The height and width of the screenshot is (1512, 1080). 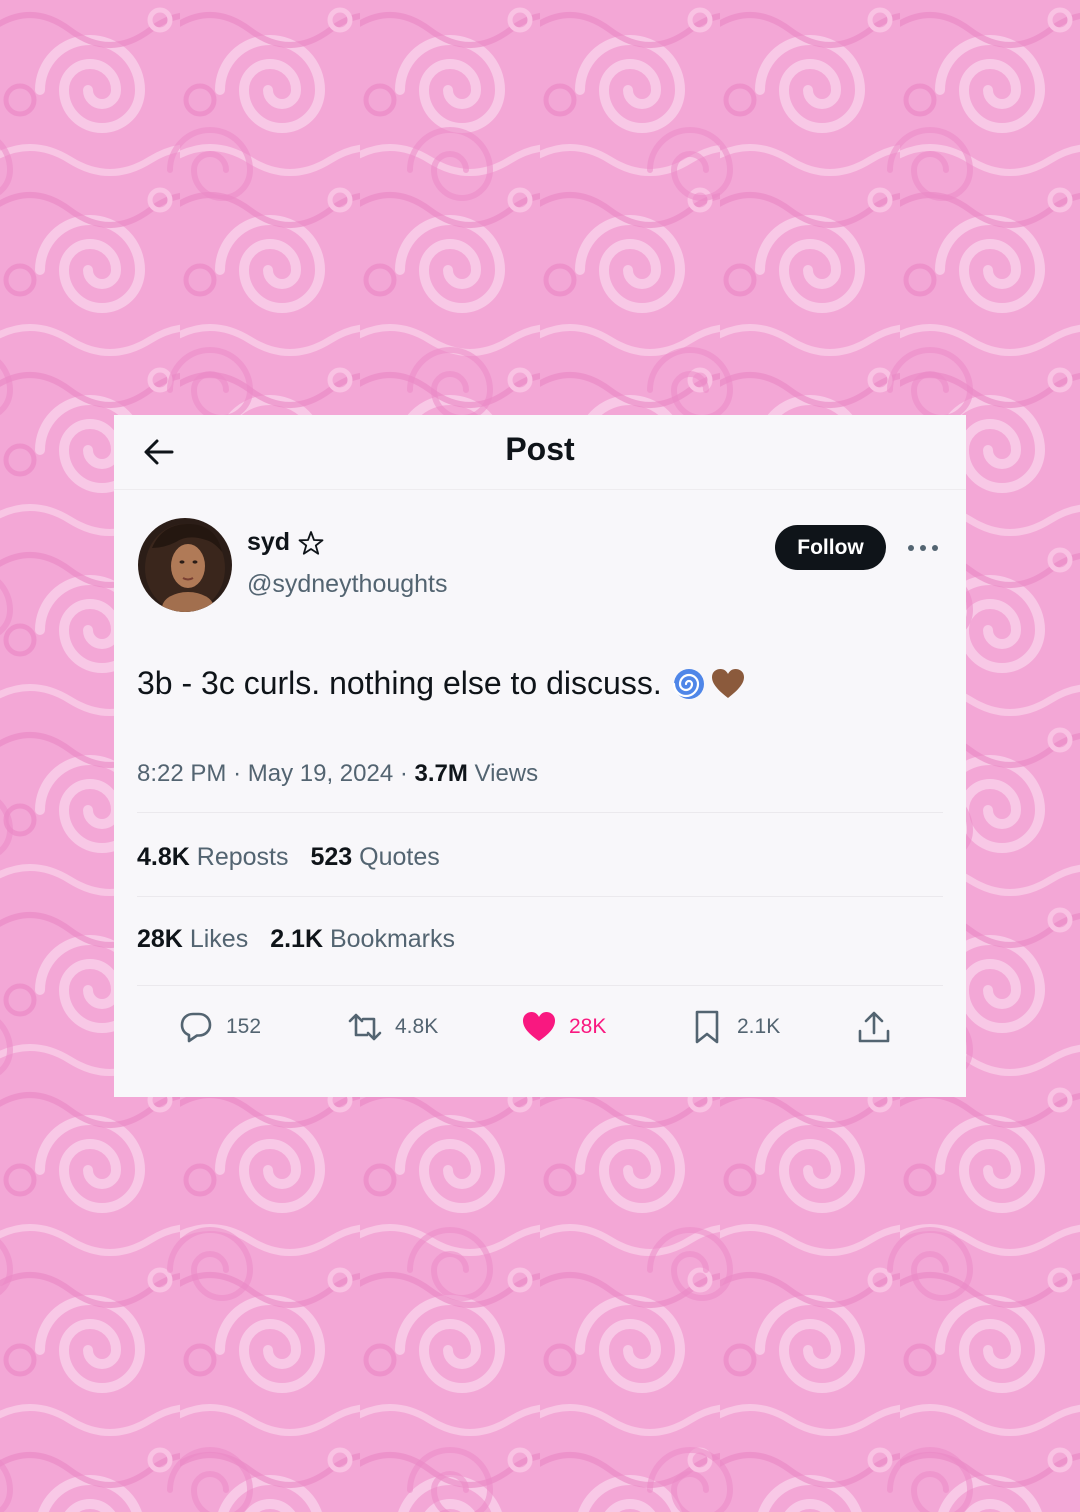 I want to click on bookmark-count: 2.1K, so click(x=759, y=1026).